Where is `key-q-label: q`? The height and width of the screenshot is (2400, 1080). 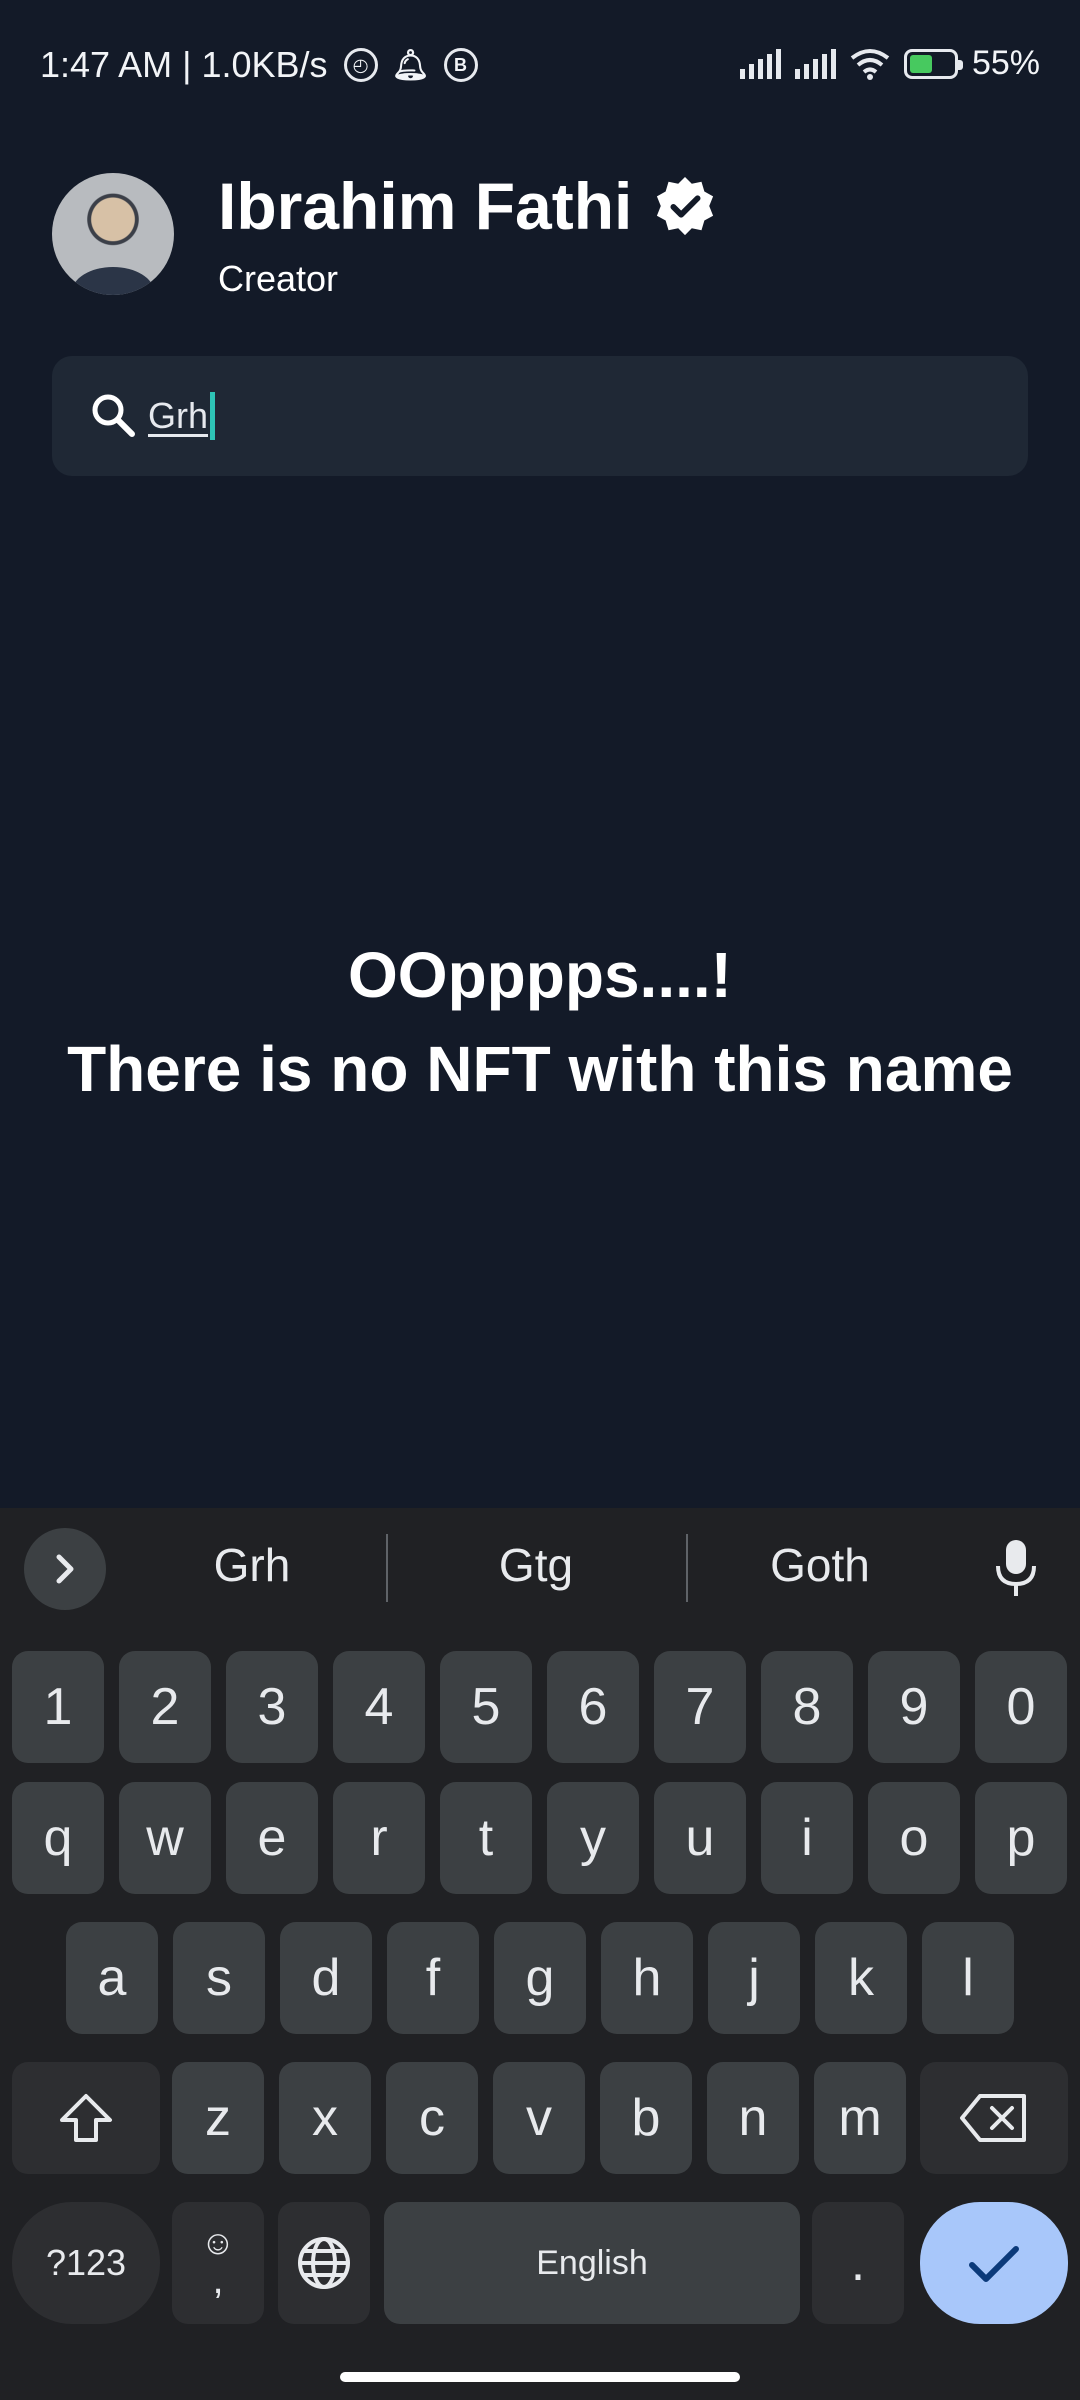
key-q-label: q is located at coordinates (58, 1838).